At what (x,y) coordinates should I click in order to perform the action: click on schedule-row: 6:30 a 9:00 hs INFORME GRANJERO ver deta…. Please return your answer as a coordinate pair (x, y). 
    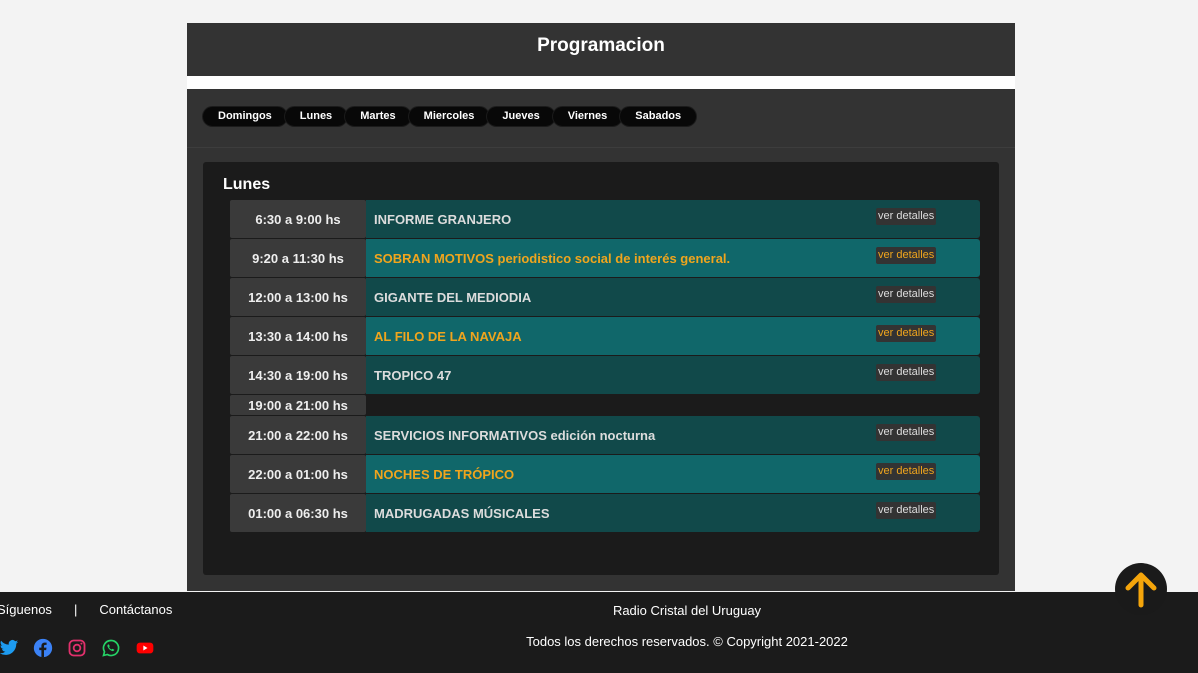
    Looking at the image, I should click on (605, 219).